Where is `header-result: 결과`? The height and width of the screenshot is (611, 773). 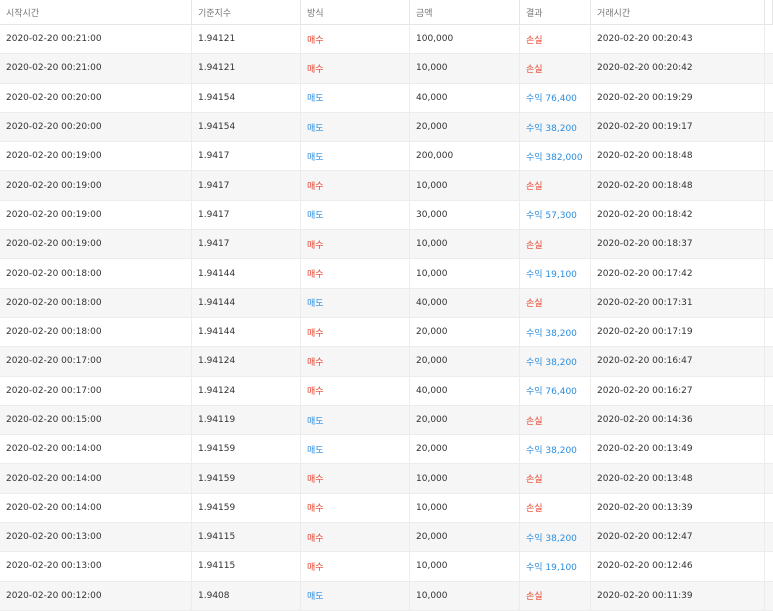 header-result: 결과 is located at coordinates (555, 12).